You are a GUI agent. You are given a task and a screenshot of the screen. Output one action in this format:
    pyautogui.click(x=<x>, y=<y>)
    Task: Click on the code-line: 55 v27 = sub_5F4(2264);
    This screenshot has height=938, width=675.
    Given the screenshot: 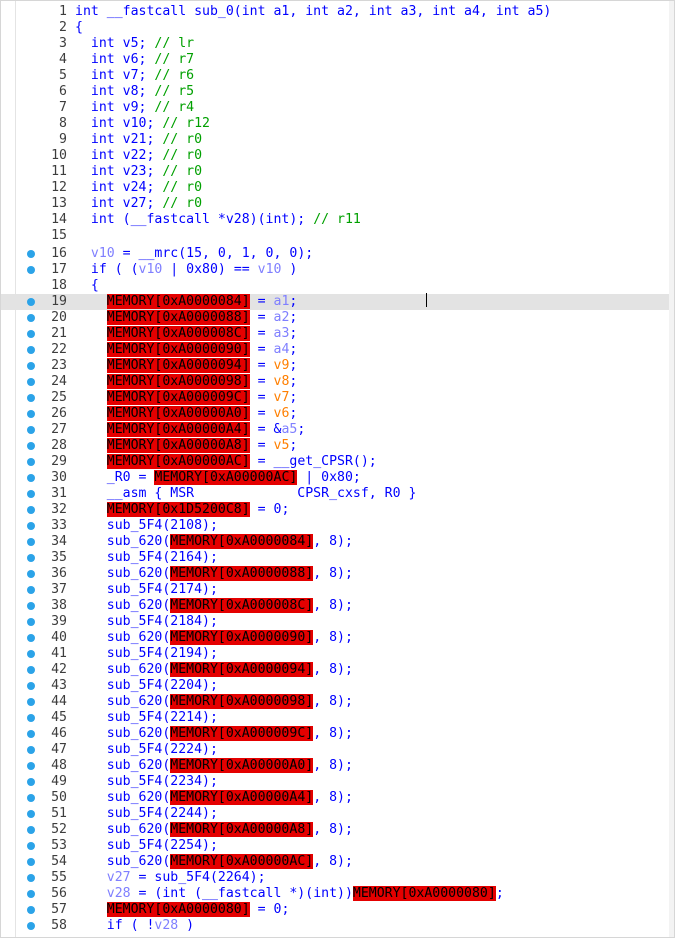 What is the action you would take?
    pyautogui.click(x=337, y=878)
    